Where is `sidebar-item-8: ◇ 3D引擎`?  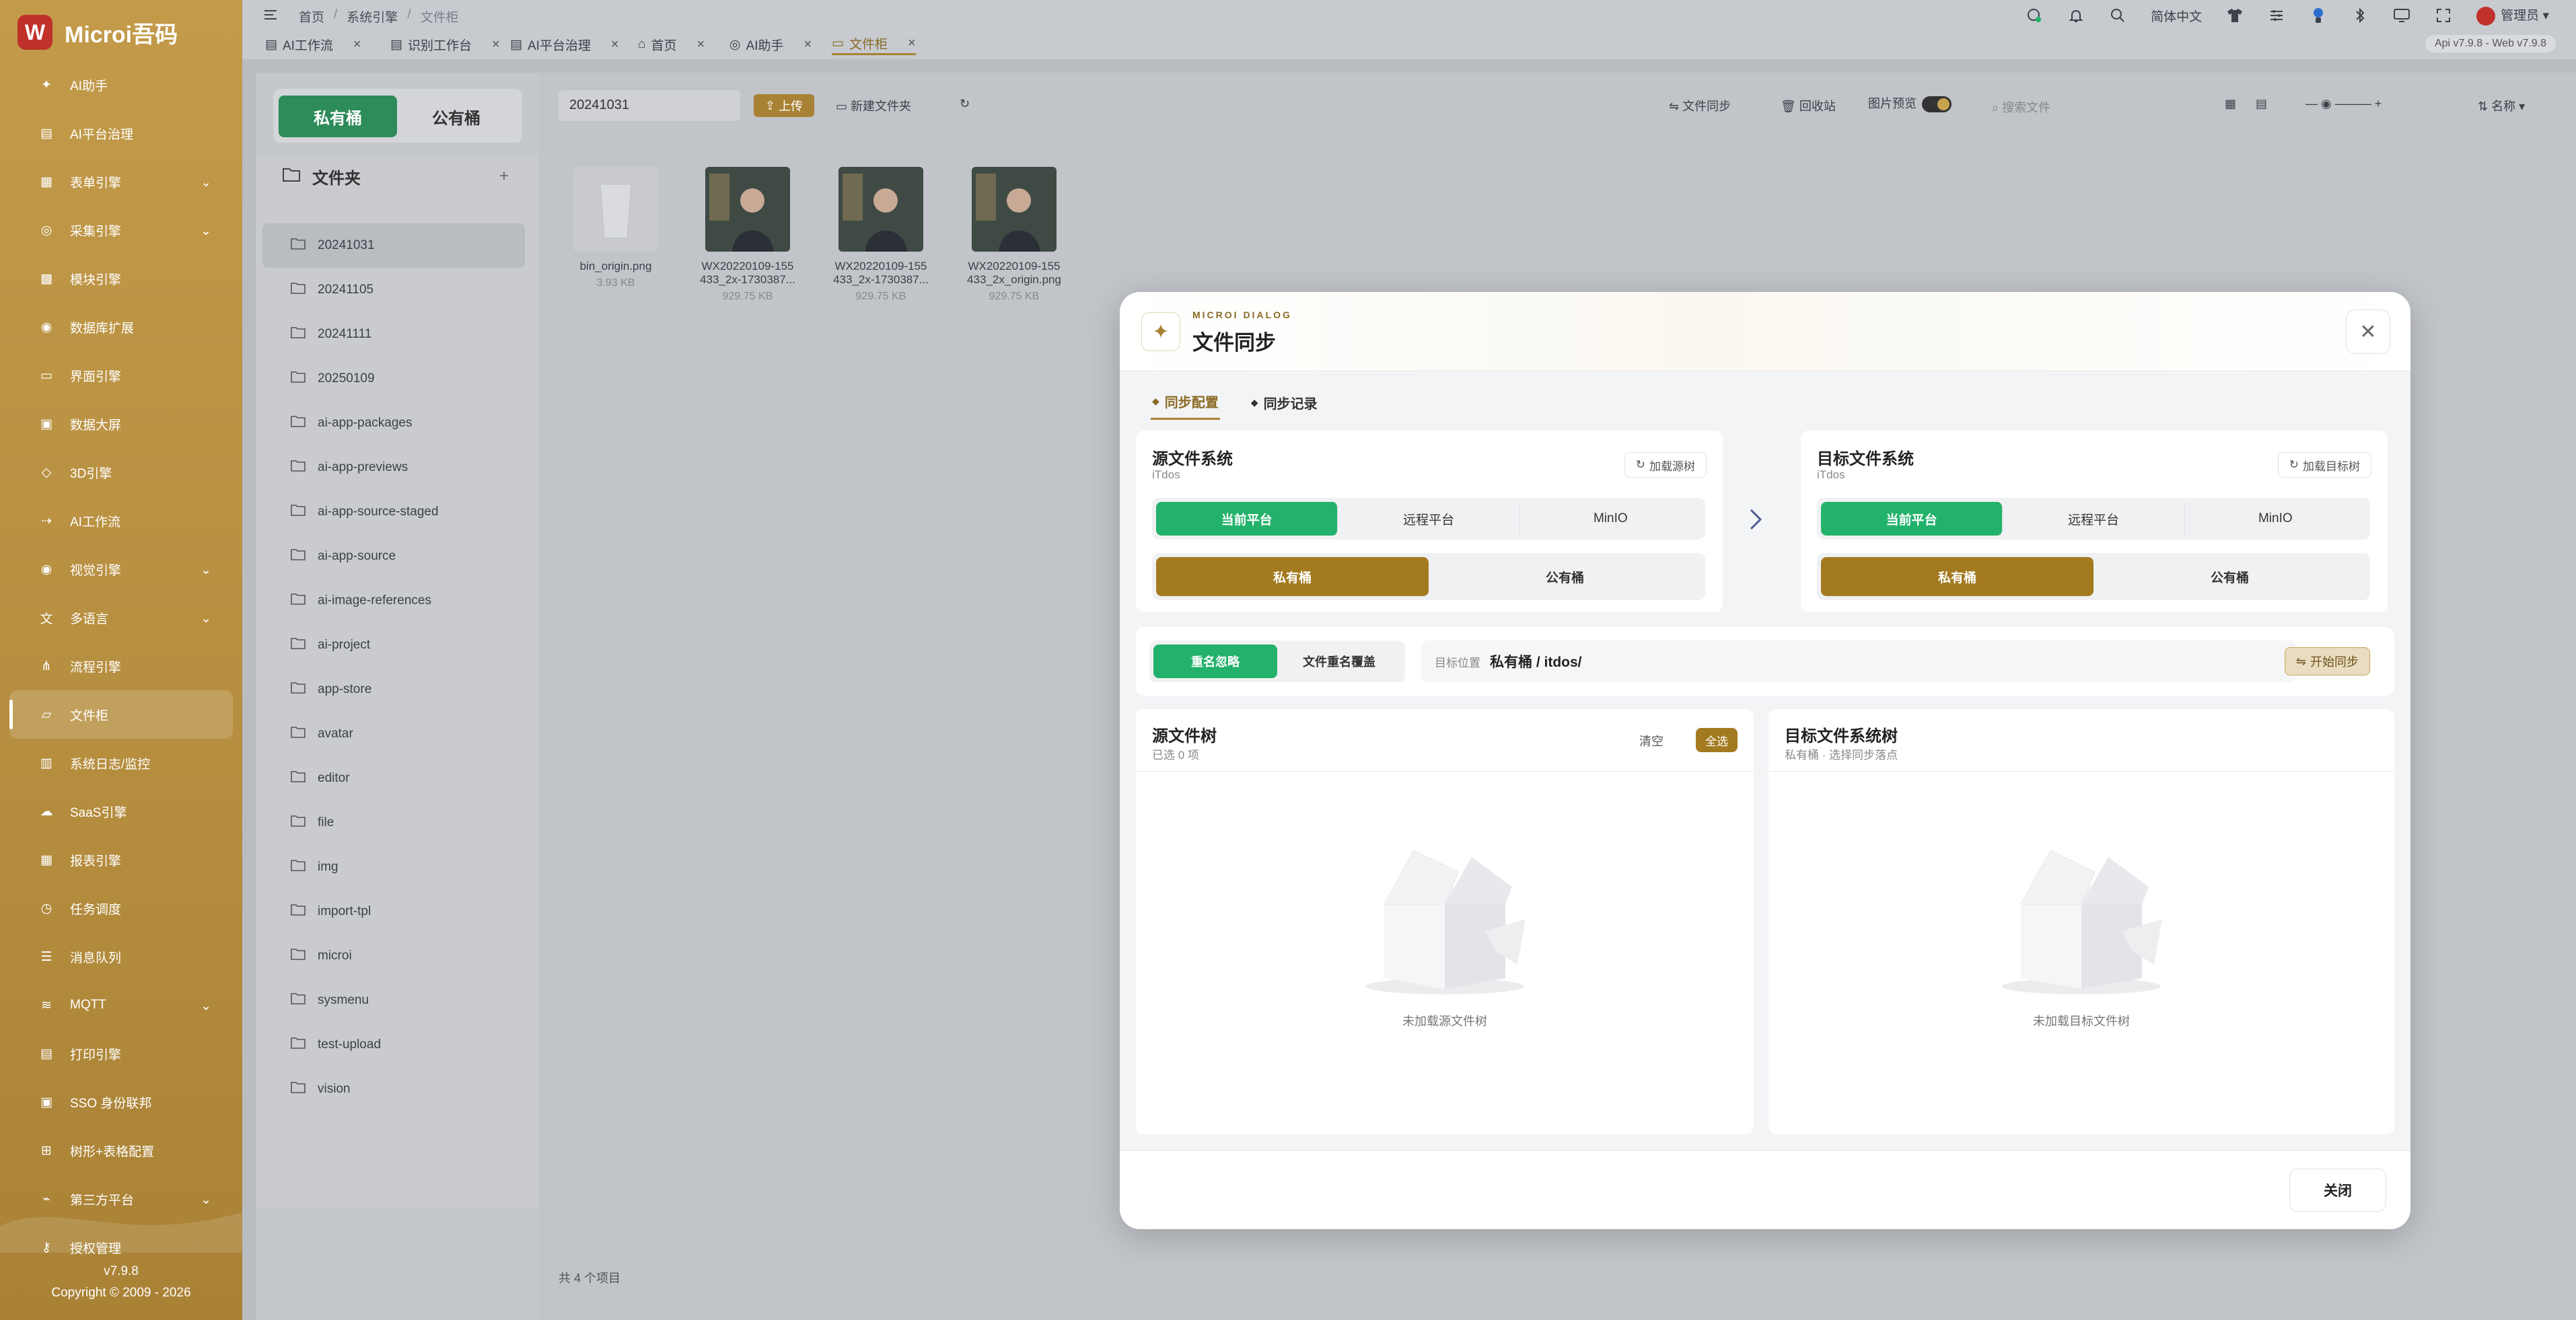
sidebar-item-8: ◇ 3D引擎 is located at coordinates (121, 472).